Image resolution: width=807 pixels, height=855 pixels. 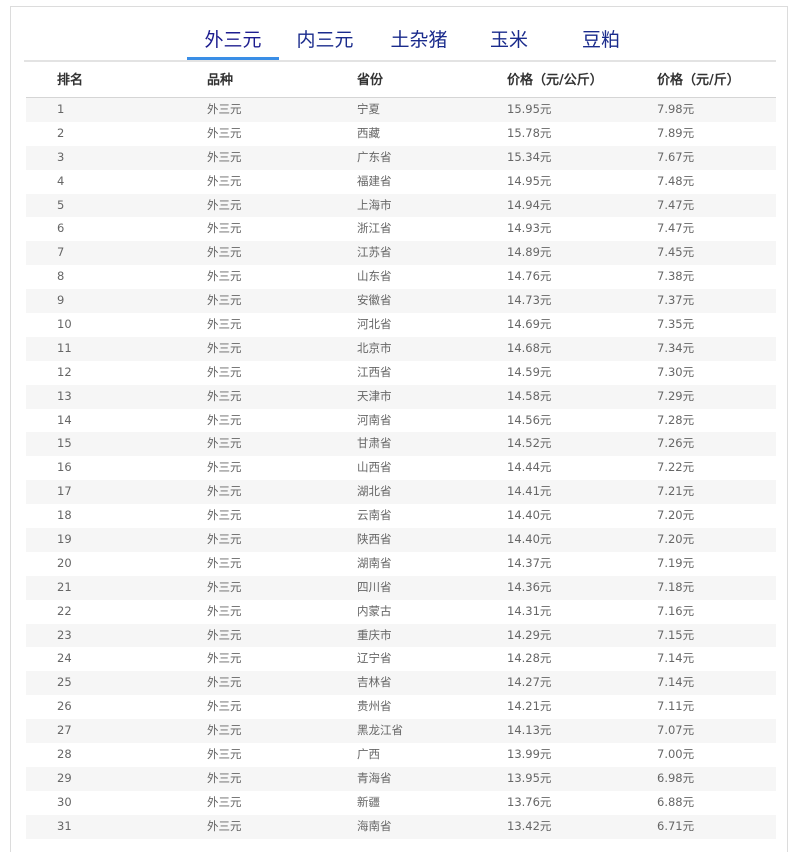 What do you see at coordinates (401, 182) in the screenshot?
I see `table-row: 4 外三元 福建省 14.95元 7.48元` at bounding box center [401, 182].